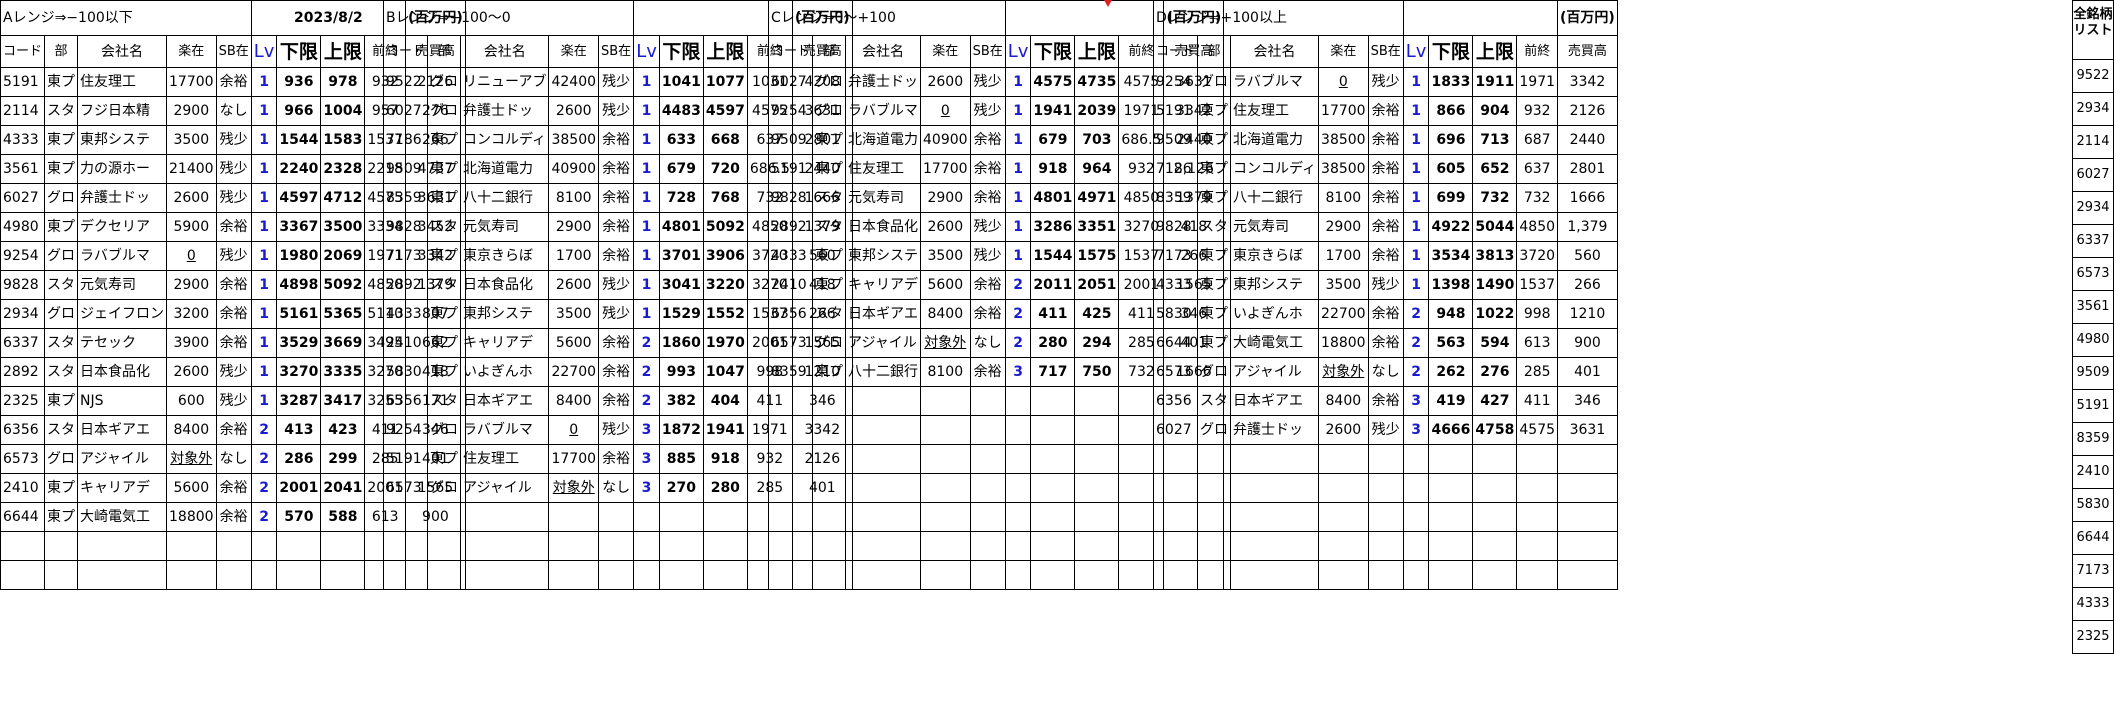  I want to click on cell-sb: なし, so click(233, 459).